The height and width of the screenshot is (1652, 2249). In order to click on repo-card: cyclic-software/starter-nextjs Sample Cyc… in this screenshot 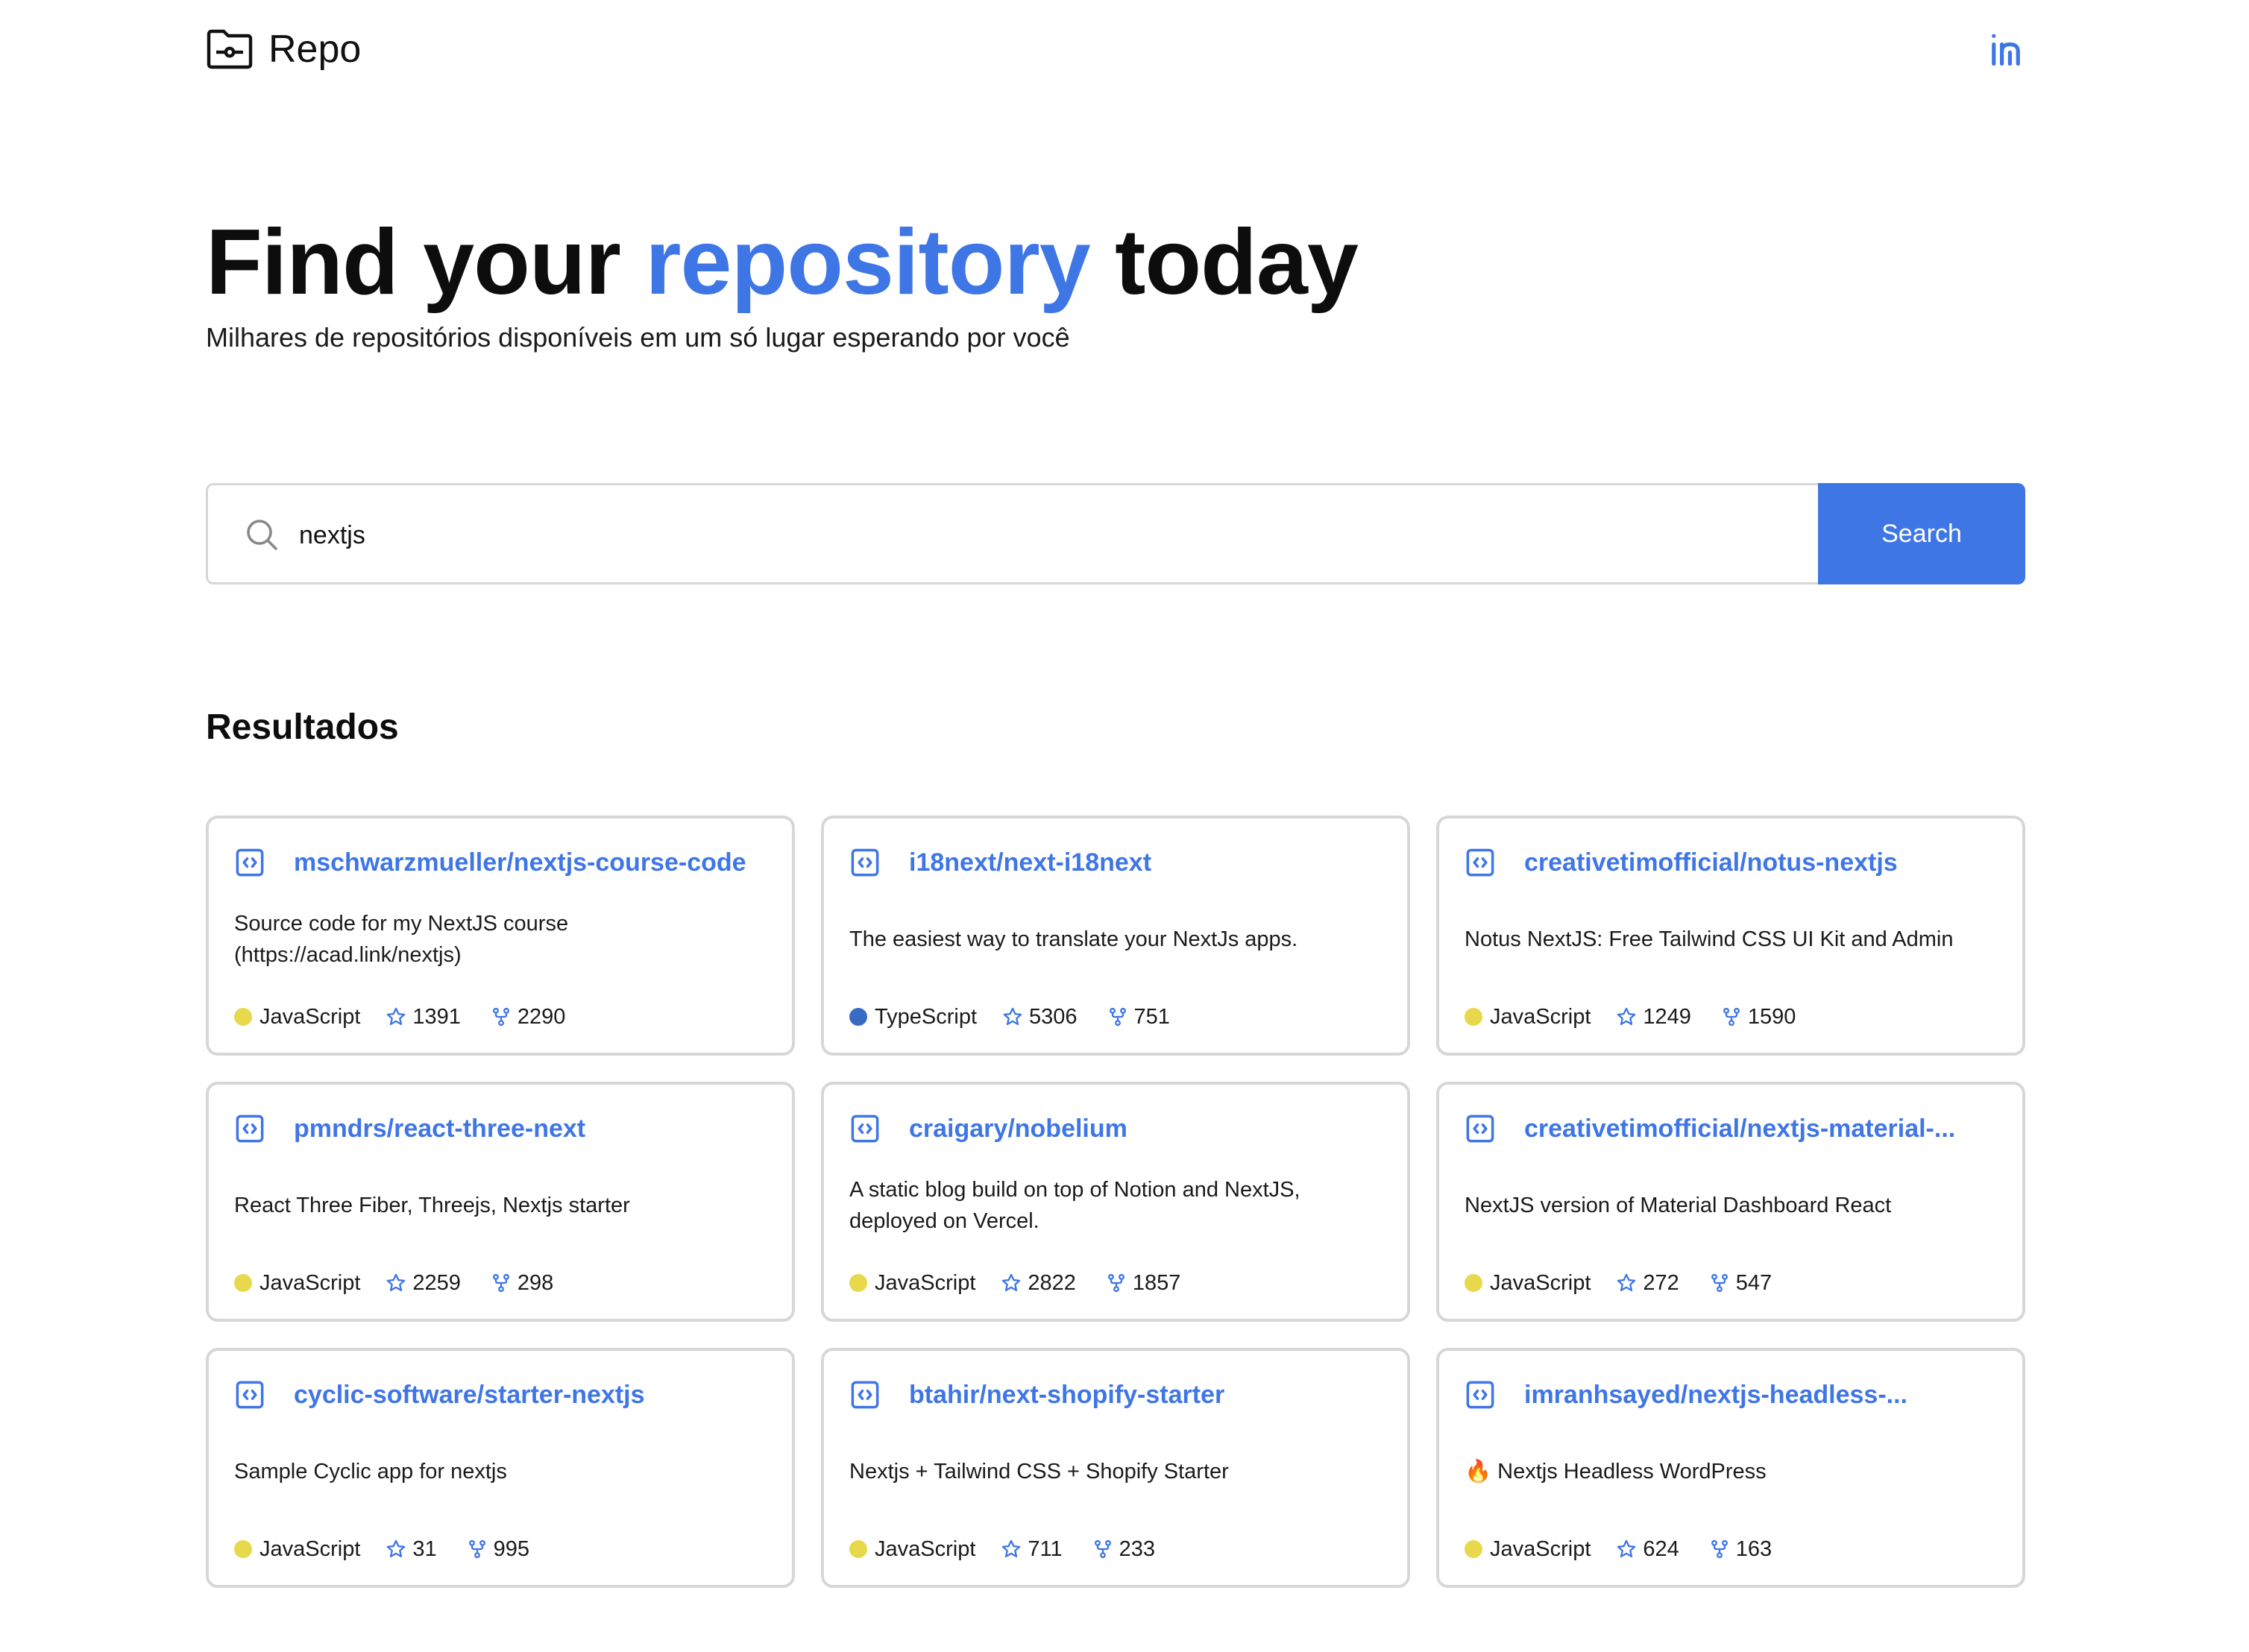, I will do `click(500, 1468)`.